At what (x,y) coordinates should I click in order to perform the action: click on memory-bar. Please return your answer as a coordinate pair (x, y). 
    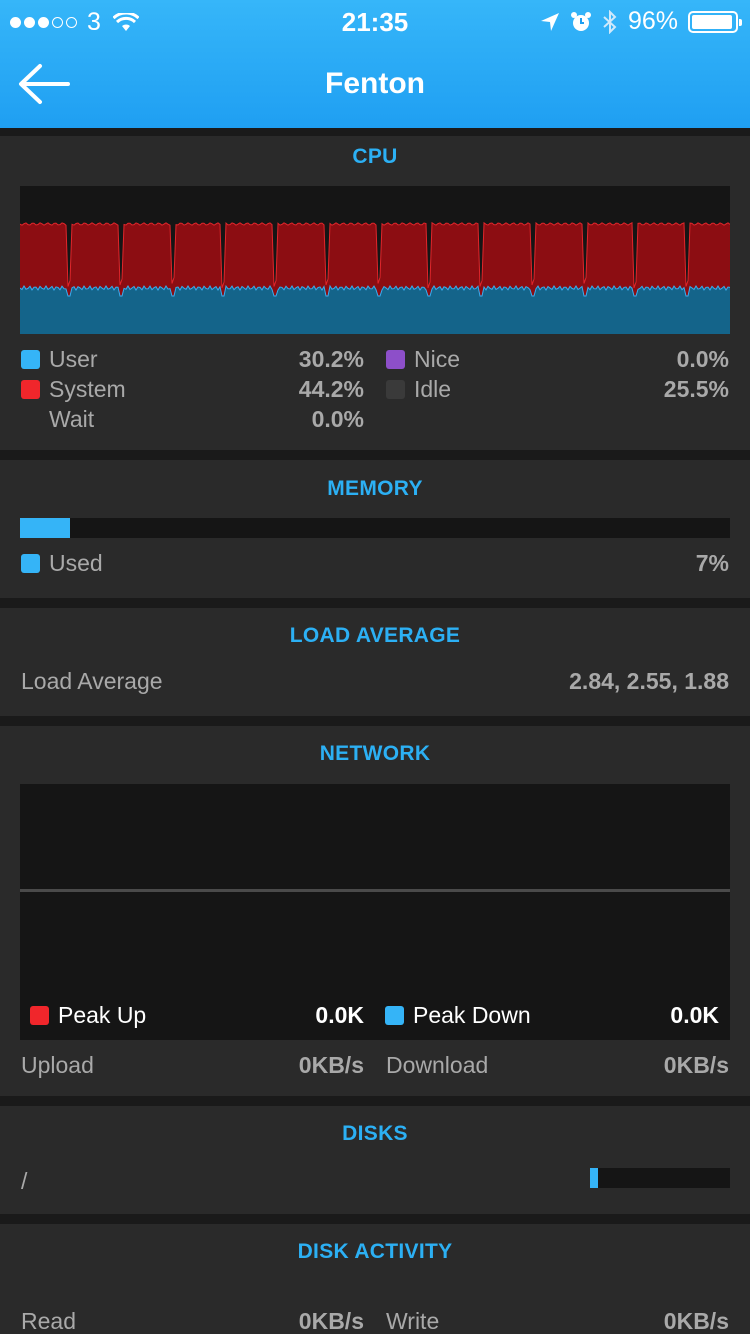
    Looking at the image, I should click on (375, 528).